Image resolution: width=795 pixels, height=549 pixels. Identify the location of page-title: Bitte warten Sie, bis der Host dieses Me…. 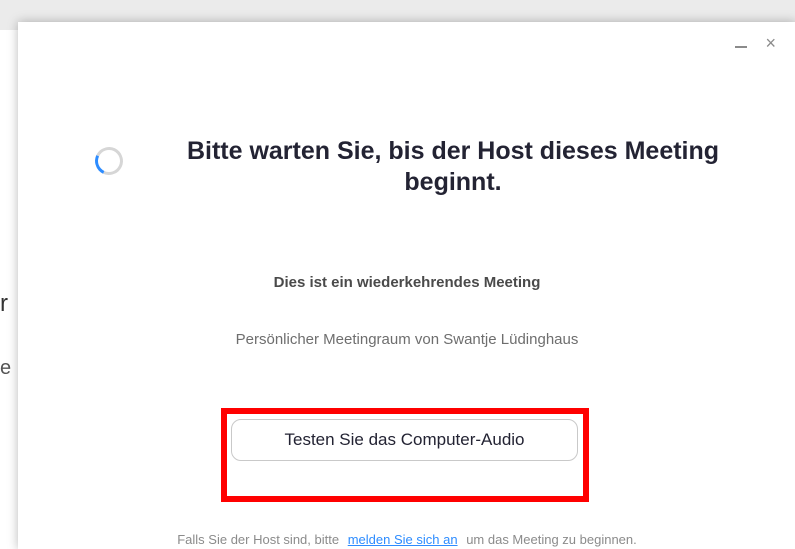
(453, 166).